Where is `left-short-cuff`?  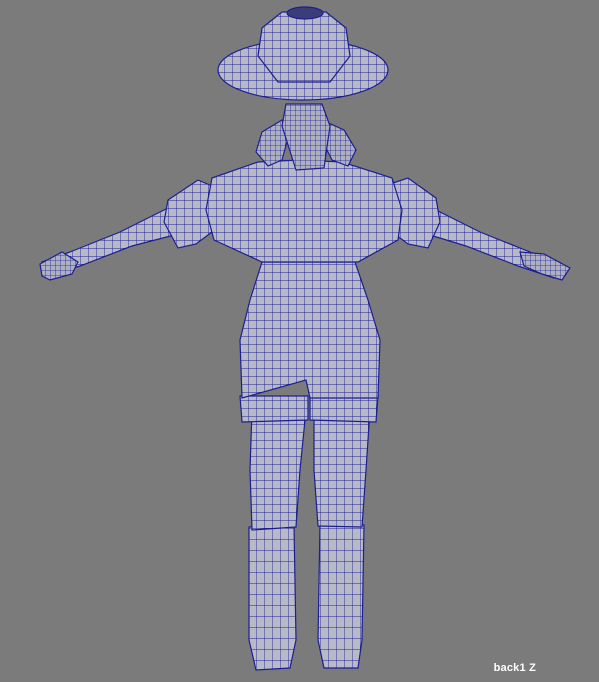
left-short-cuff is located at coordinates (274, 409).